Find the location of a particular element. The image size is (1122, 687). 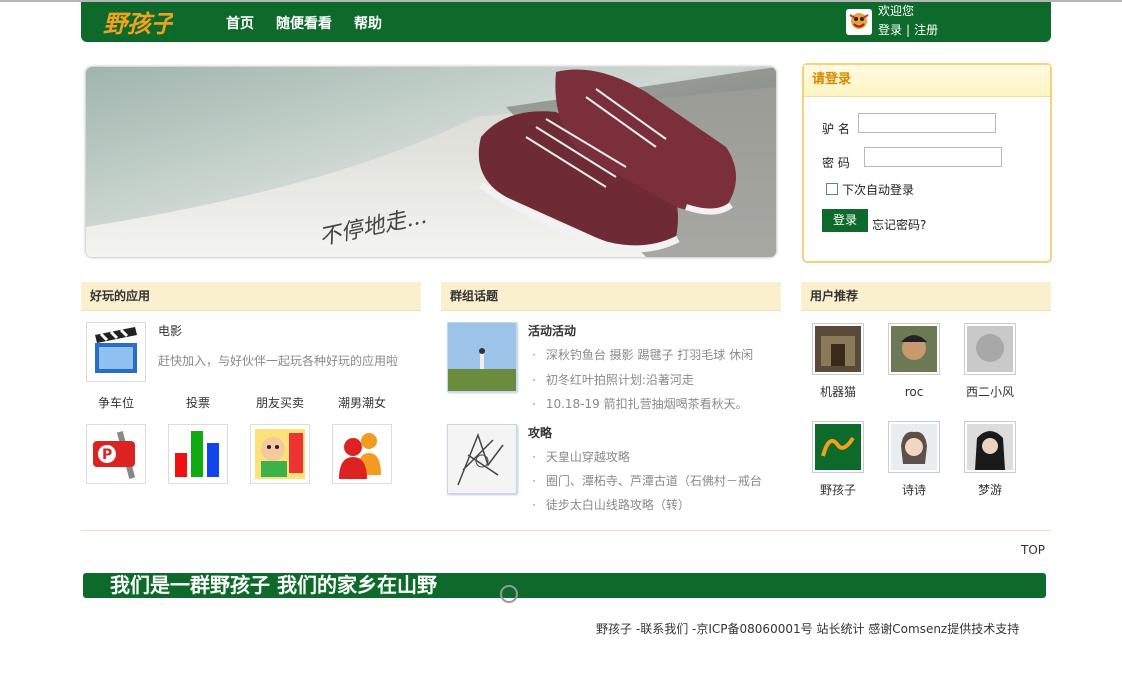

remember-checkbox is located at coordinates (832, 189).